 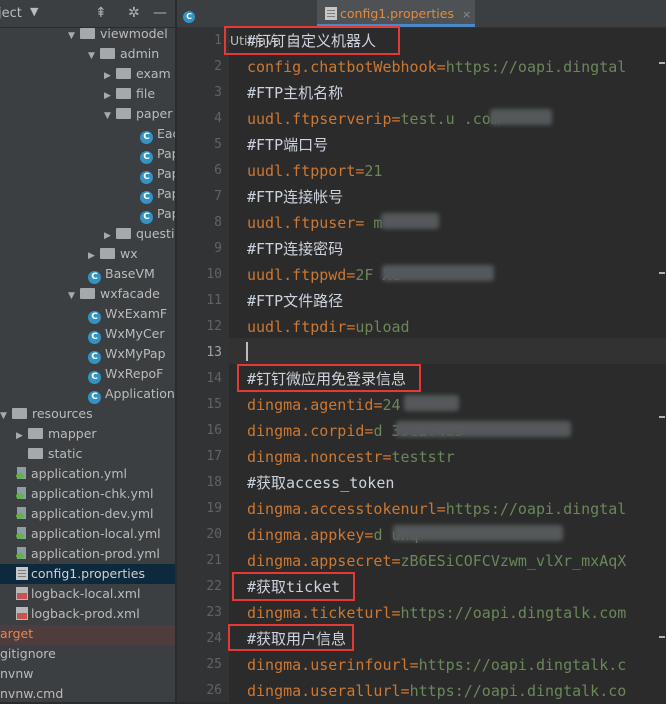 What do you see at coordinates (17, 633) in the screenshot?
I see `tree-item-label: arget` at bounding box center [17, 633].